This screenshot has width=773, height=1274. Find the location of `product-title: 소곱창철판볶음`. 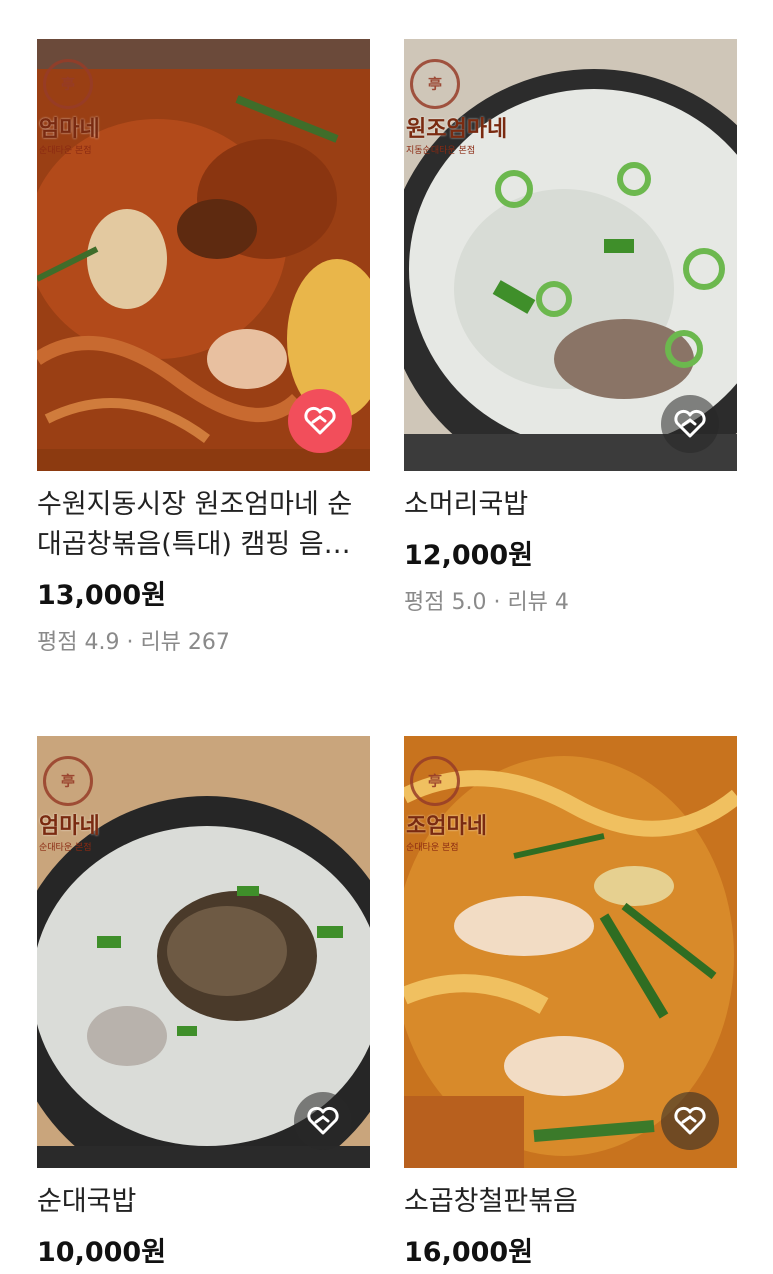

product-title: 소곱창철판볶음 is located at coordinates (570, 1202).